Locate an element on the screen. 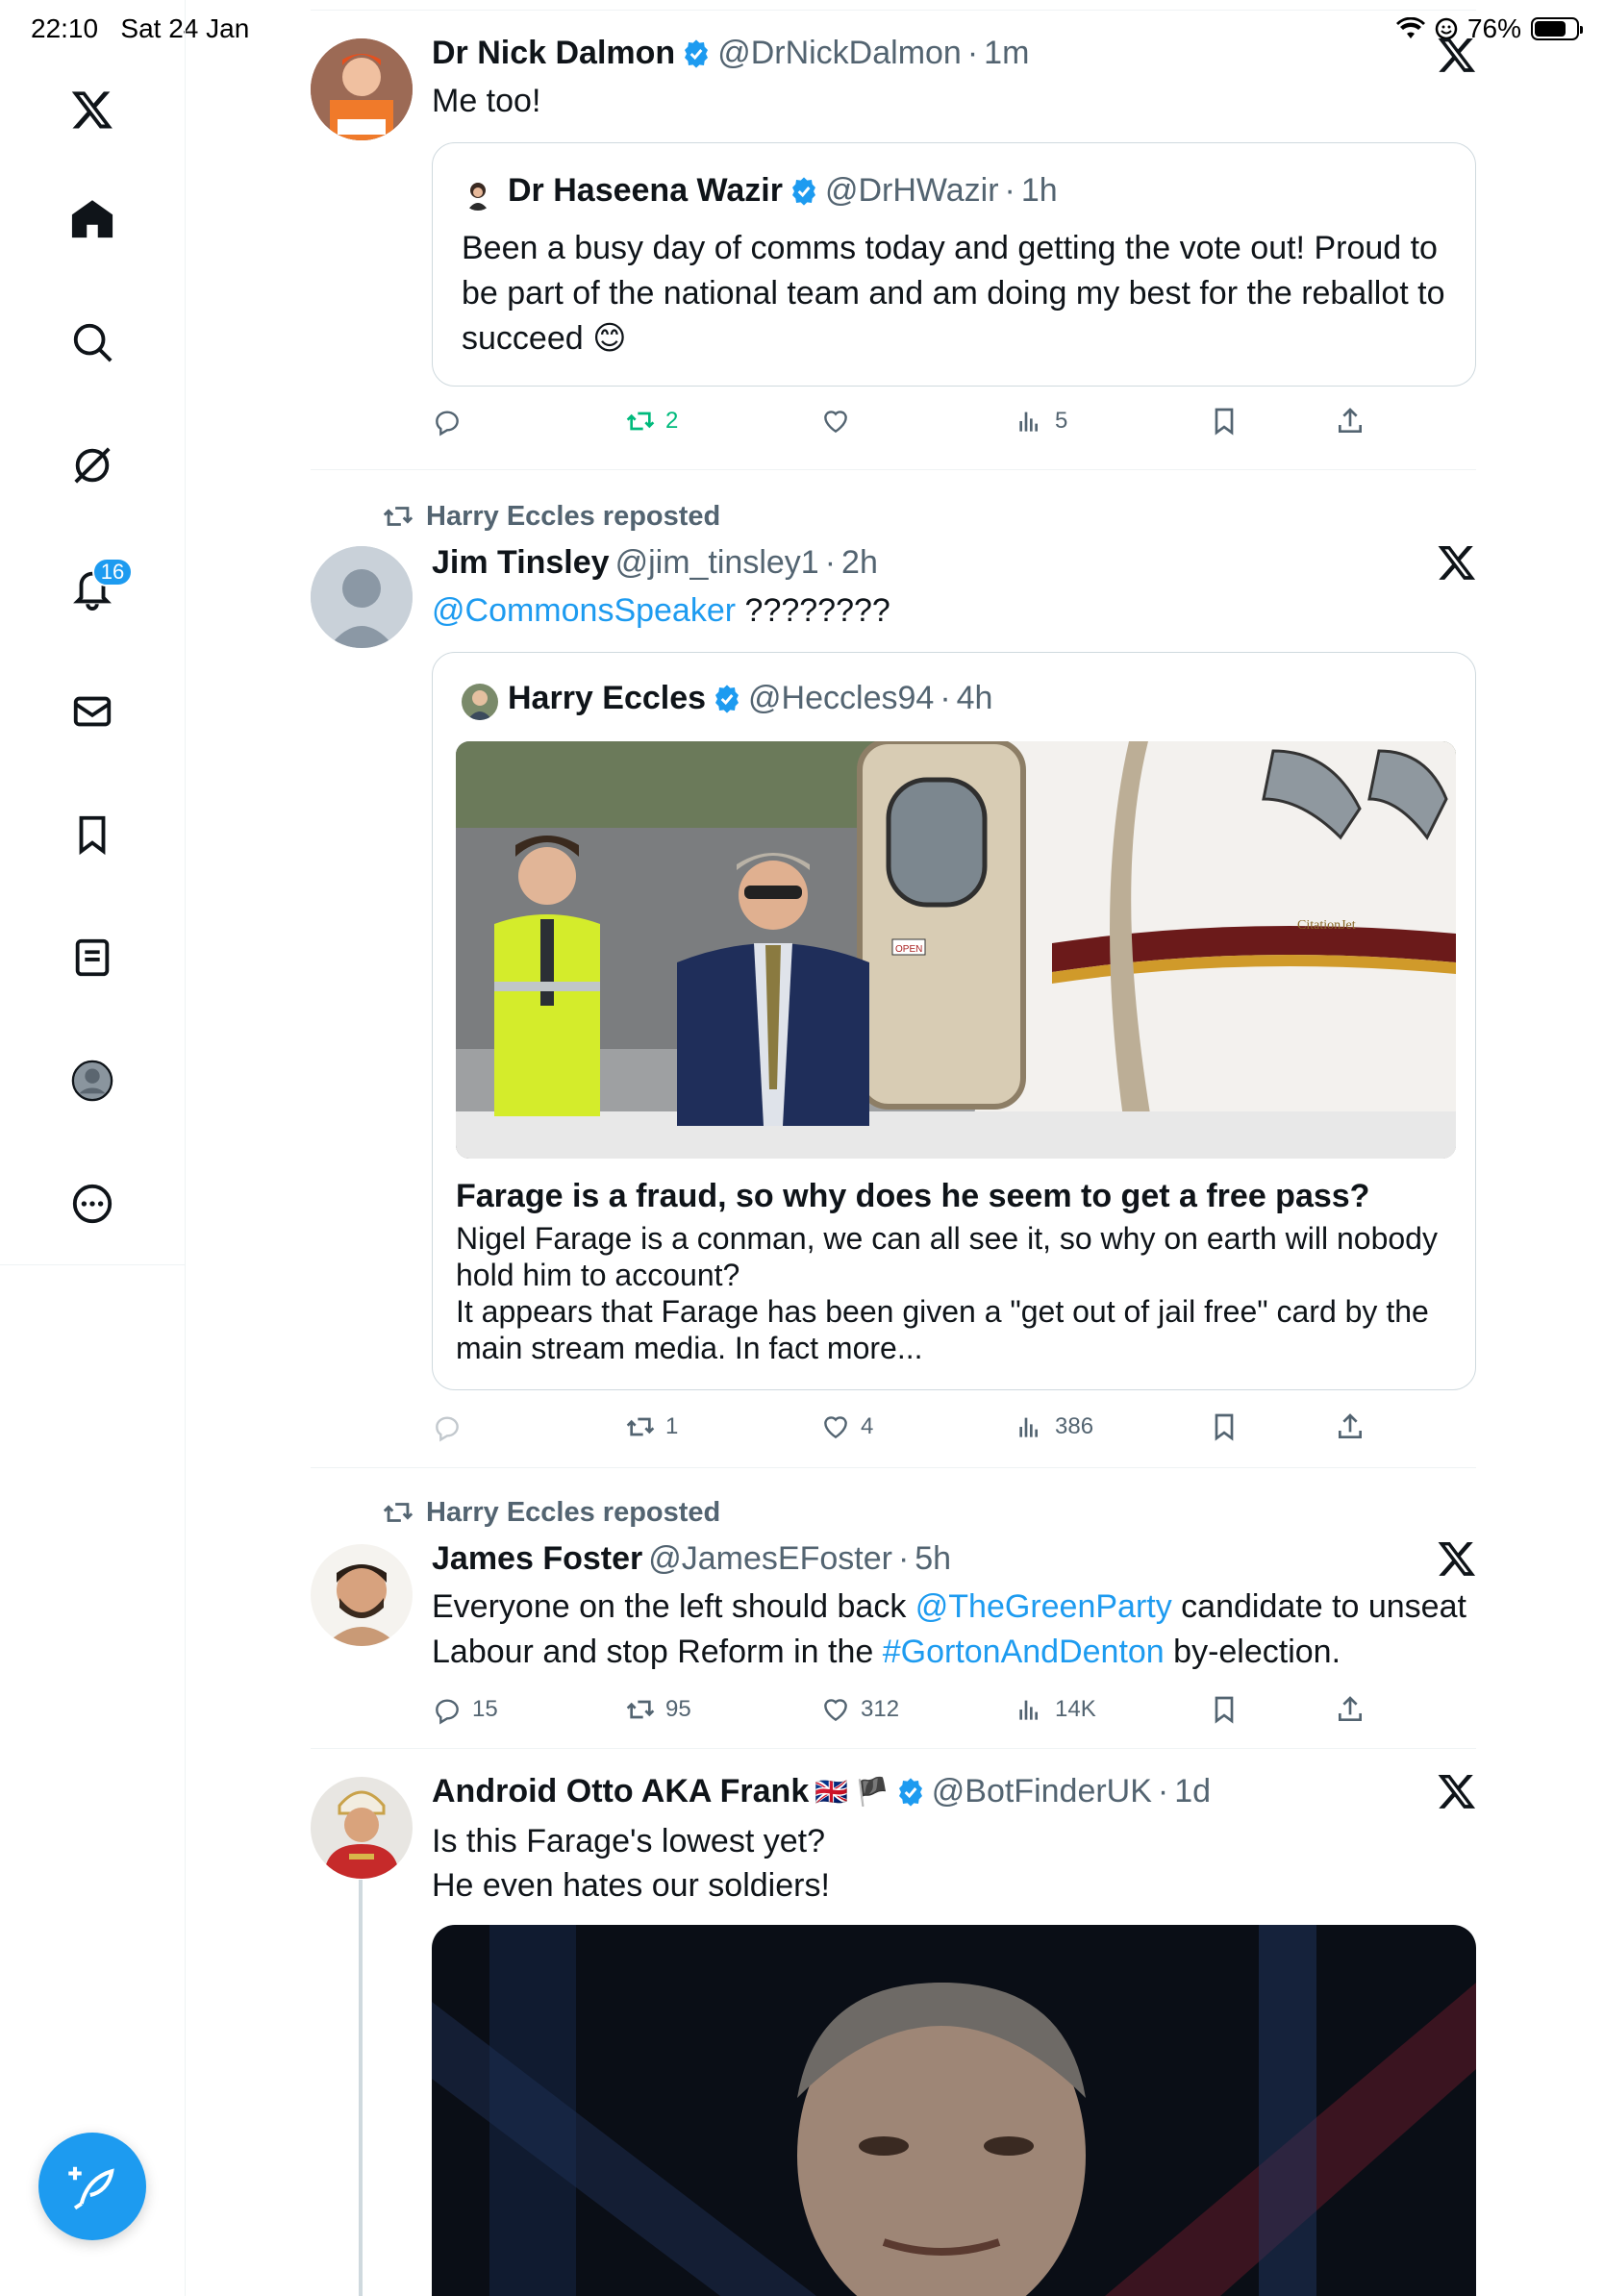 The image size is (1604, 2296). tweet-text: Me too! is located at coordinates (486, 101).